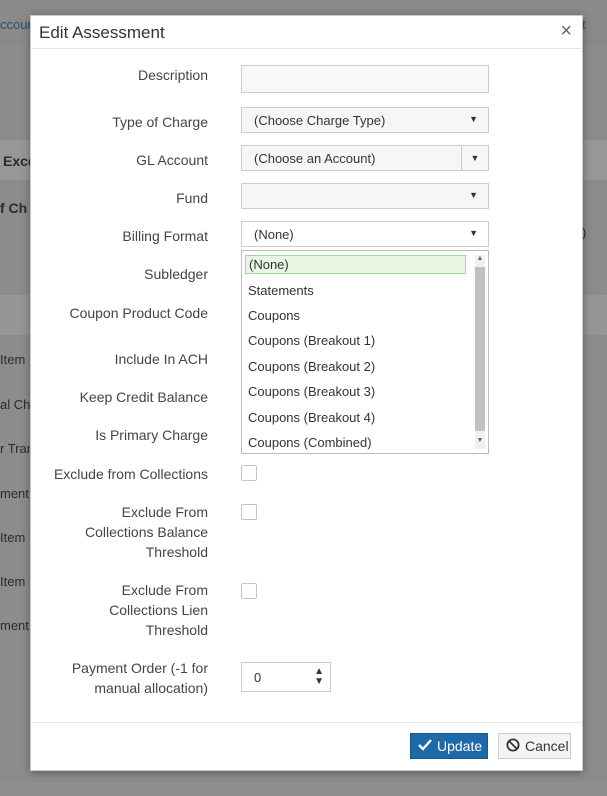  Describe the element at coordinates (17, 448) in the screenshot. I see `bg-row: r Tran` at that location.